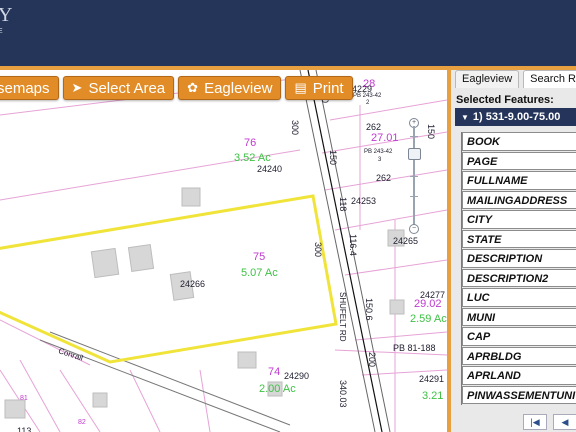  Describe the element at coordinates (300, 87) in the screenshot. I see `printer-icon: ▤` at that location.